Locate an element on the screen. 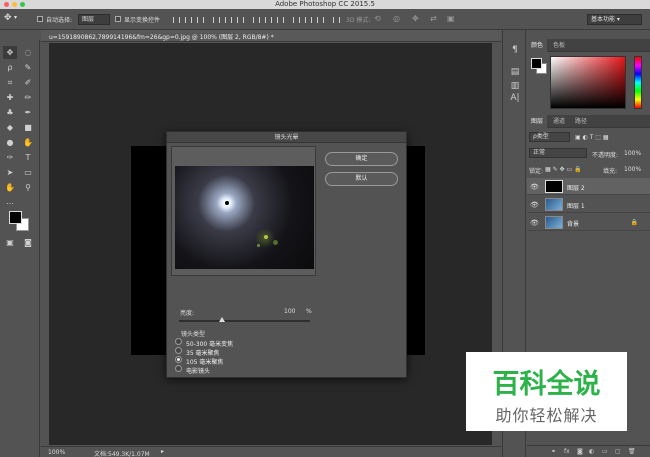 The image size is (650, 457). layer-row: 👁 图层 1 is located at coordinates (588, 204).